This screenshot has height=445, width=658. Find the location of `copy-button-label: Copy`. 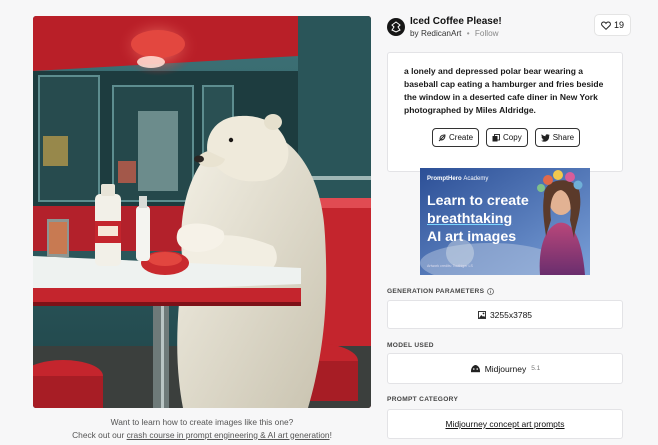

copy-button-label: Copy is located at coordinates (512, 137).